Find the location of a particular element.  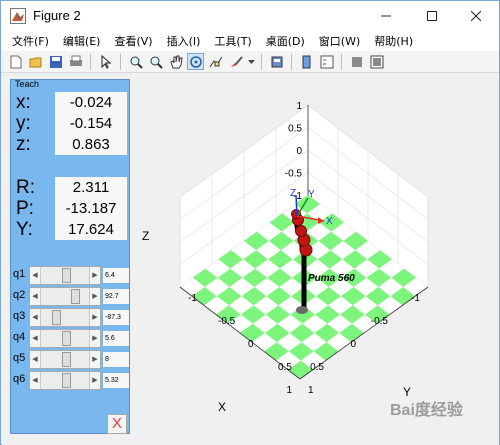

coord-z-label: z: is located at coordinates (23, 144).